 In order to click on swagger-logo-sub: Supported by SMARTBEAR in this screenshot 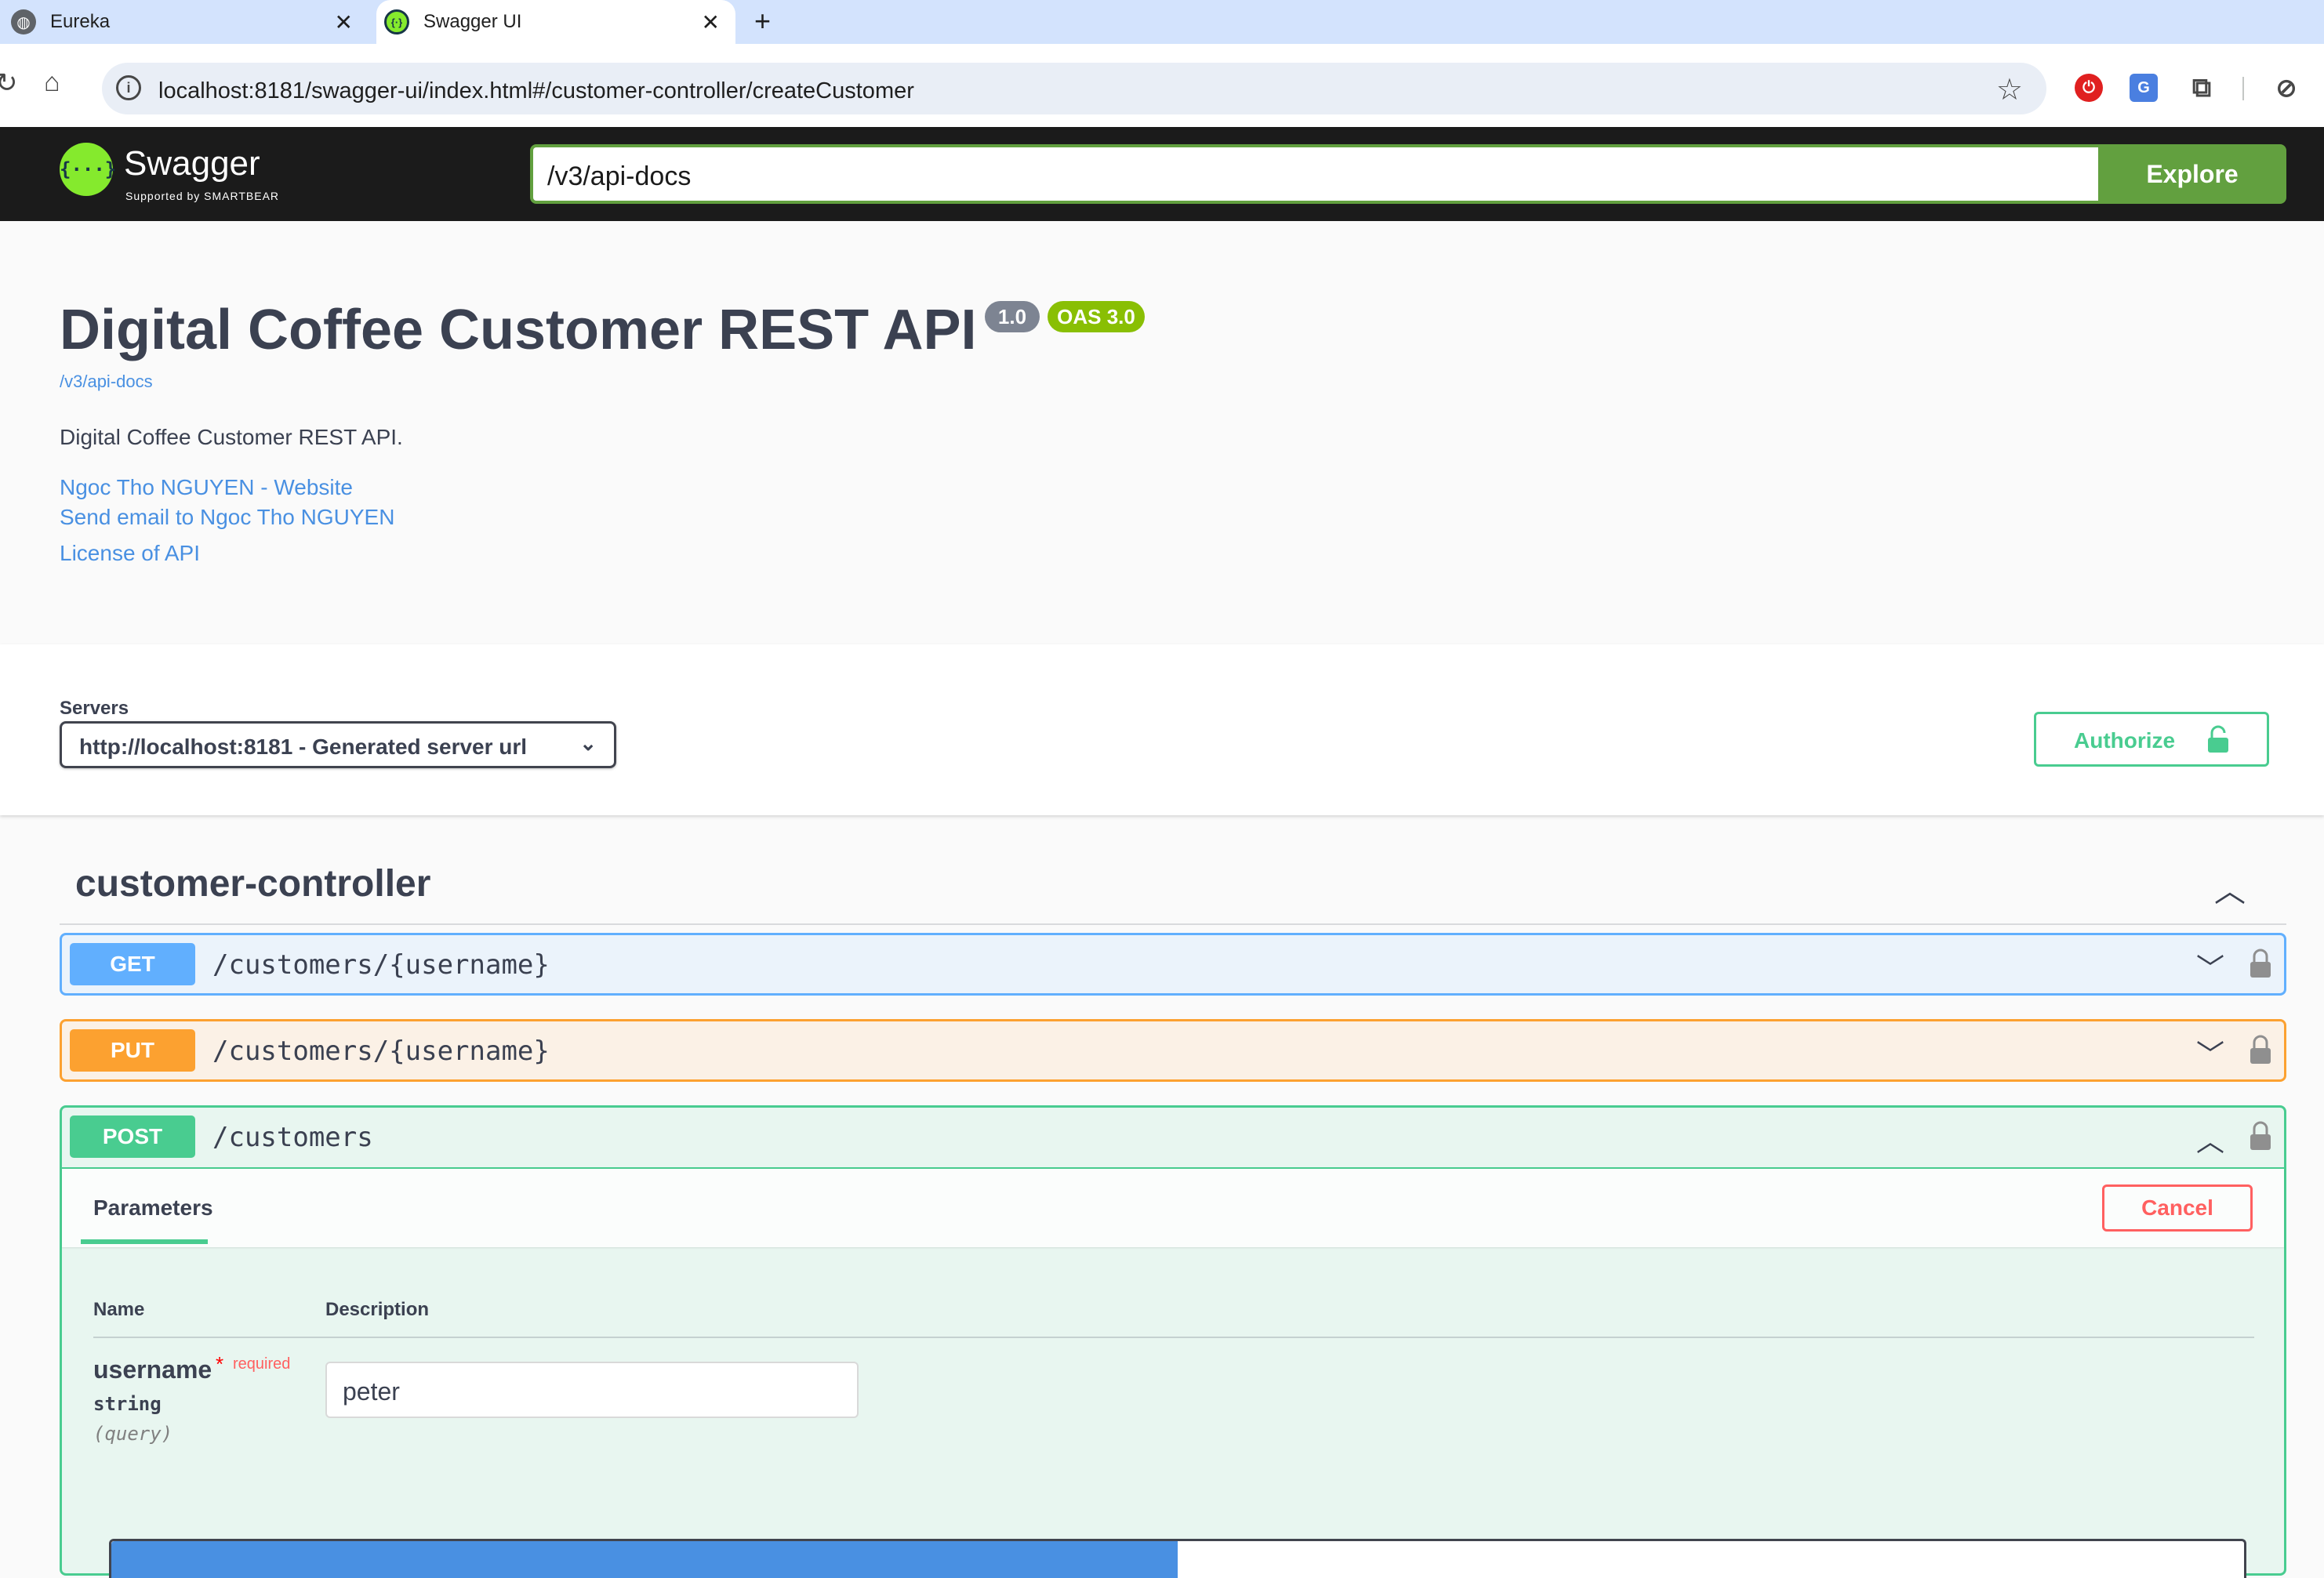, I will do `click(202, 196)`.